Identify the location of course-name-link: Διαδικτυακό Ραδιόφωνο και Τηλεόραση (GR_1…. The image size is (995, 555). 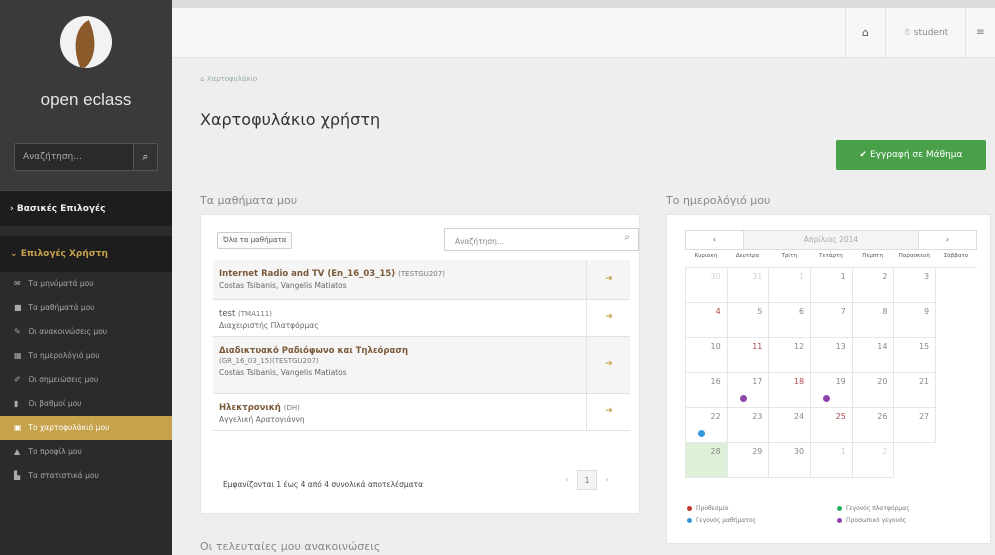
(396, 356).